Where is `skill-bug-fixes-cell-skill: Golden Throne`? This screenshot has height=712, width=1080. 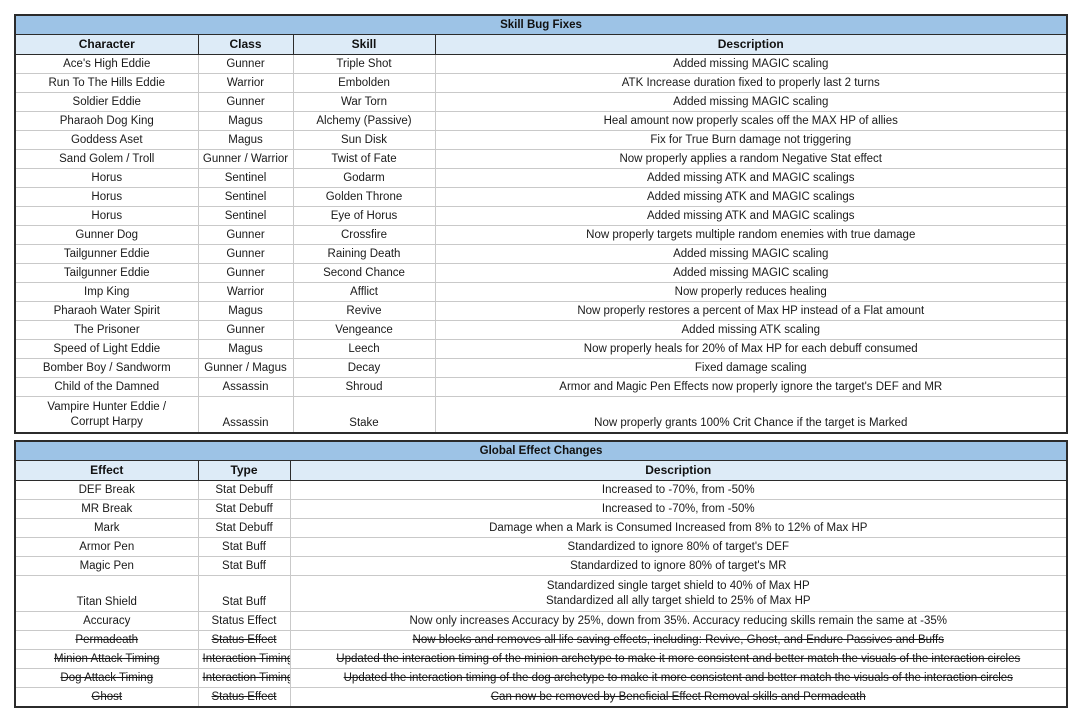 skill-bug-fixes-cell-skill: Golden Throne is located at coordinates (364, 197).